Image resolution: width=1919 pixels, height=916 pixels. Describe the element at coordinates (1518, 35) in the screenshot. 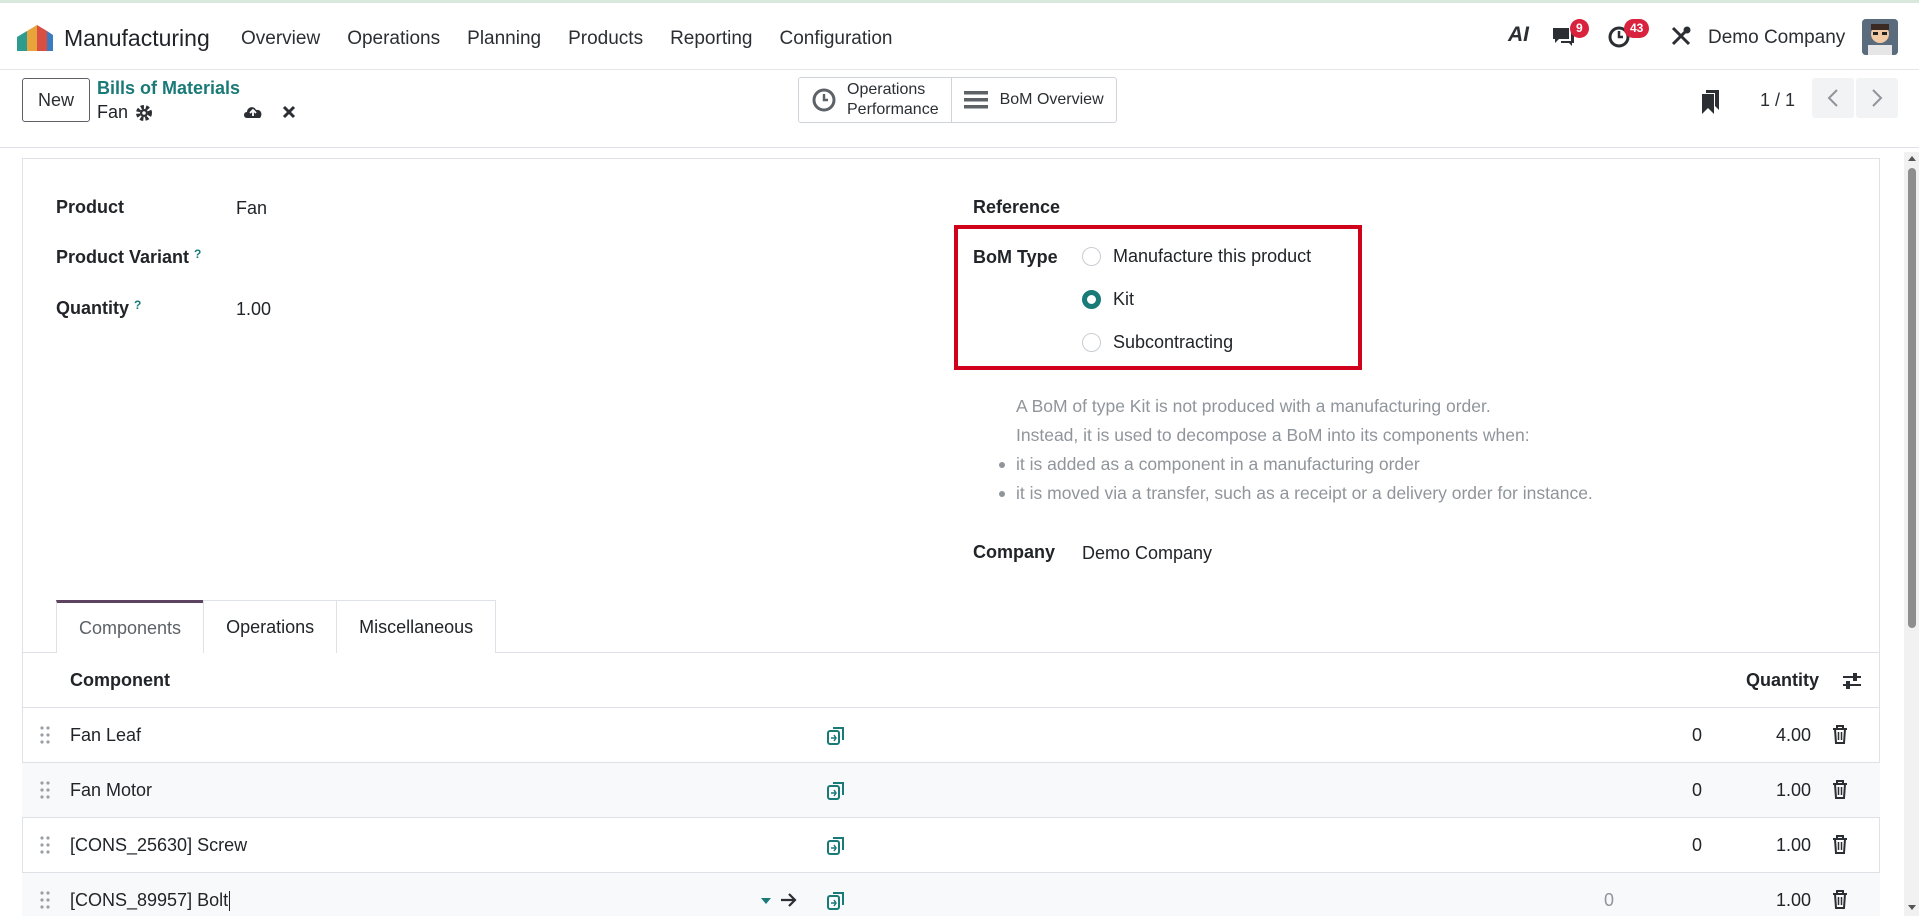

I see `ai-icon: AI` at that location.